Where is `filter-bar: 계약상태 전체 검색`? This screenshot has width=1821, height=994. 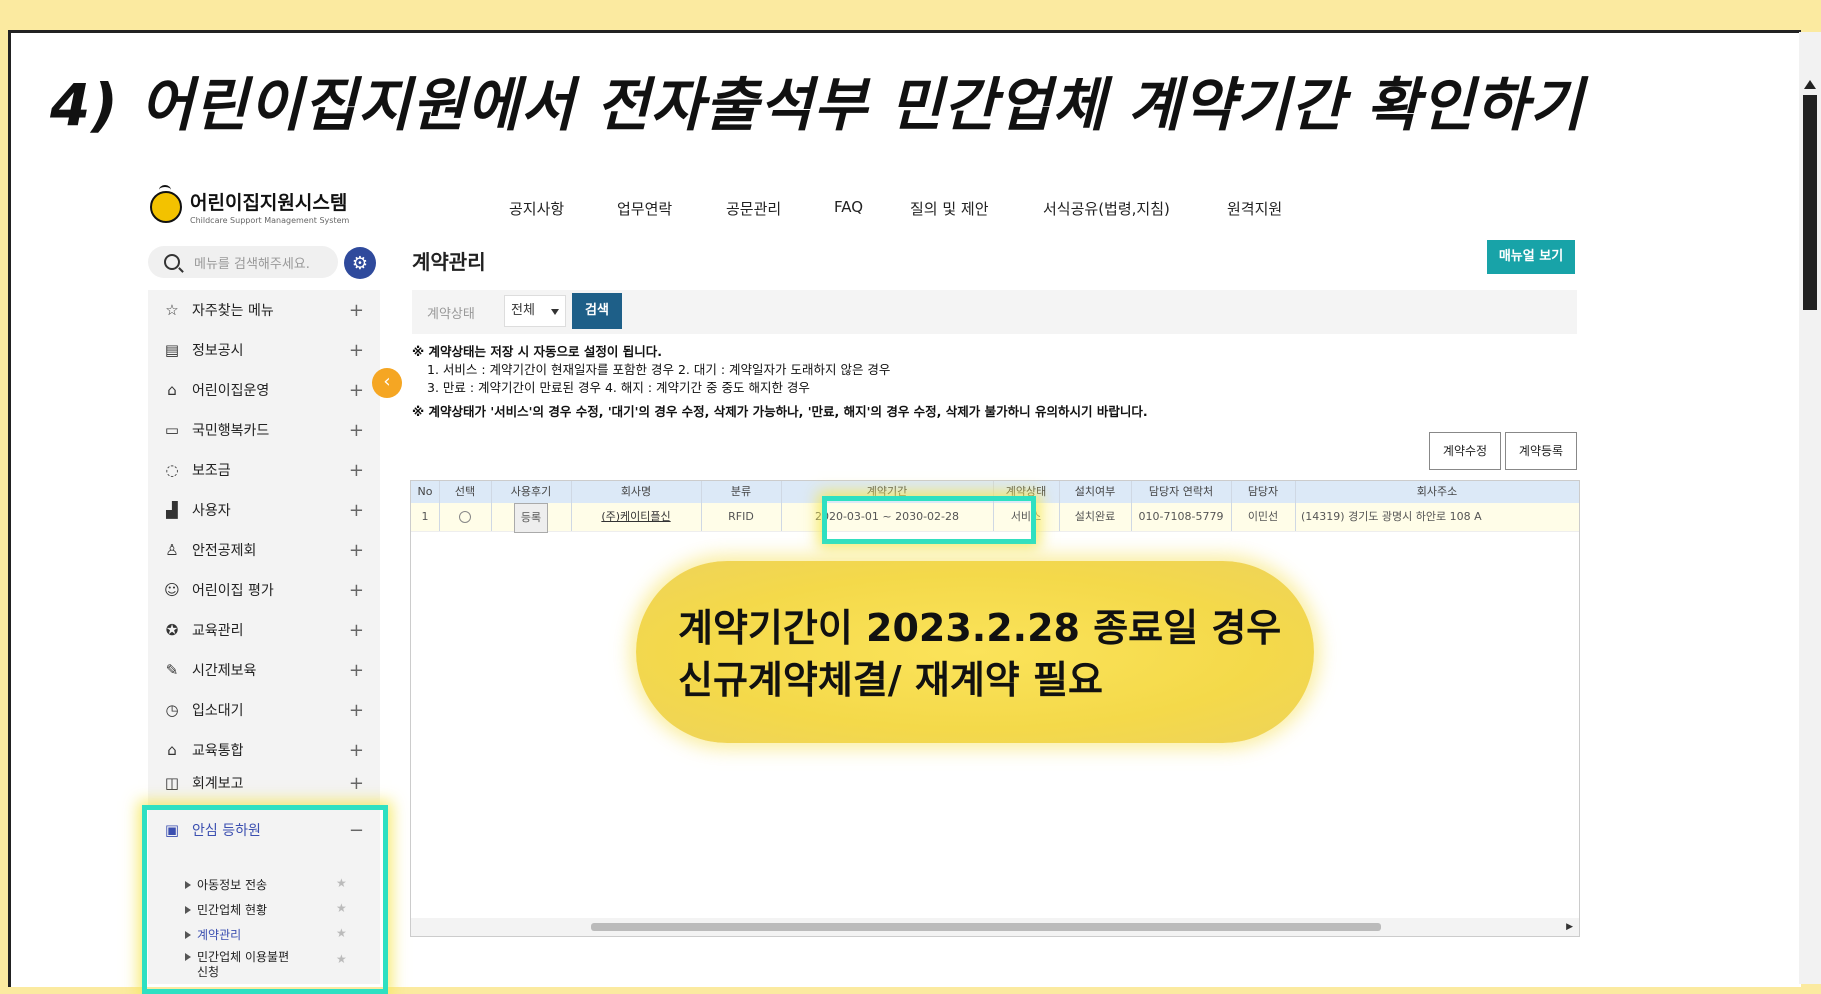
filter-bar: 계약상태 전체 검색 is located at coordinates (994, 312).